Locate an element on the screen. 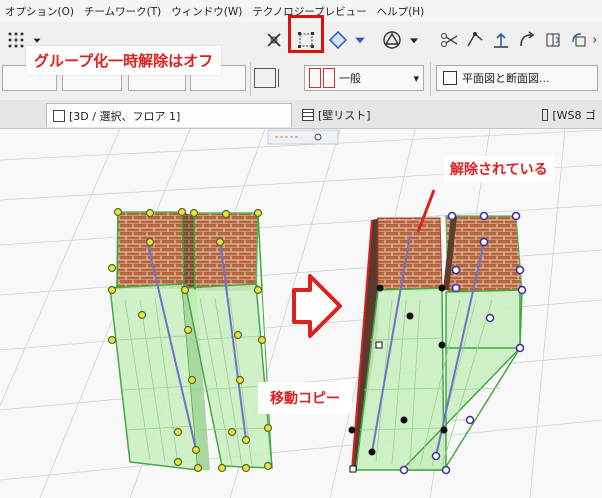 The image size is (602, 498). adjust-icon is located at coordinates (475, 39).